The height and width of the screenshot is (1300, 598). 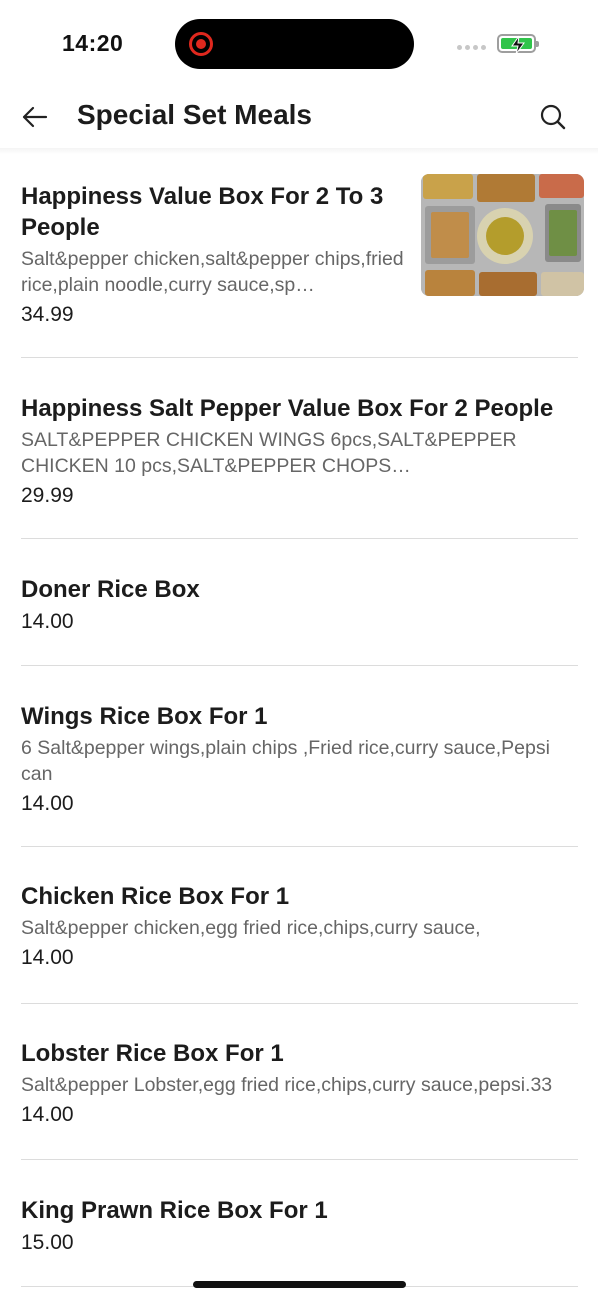 I want to click on search-button, so click(x=553, y=117).